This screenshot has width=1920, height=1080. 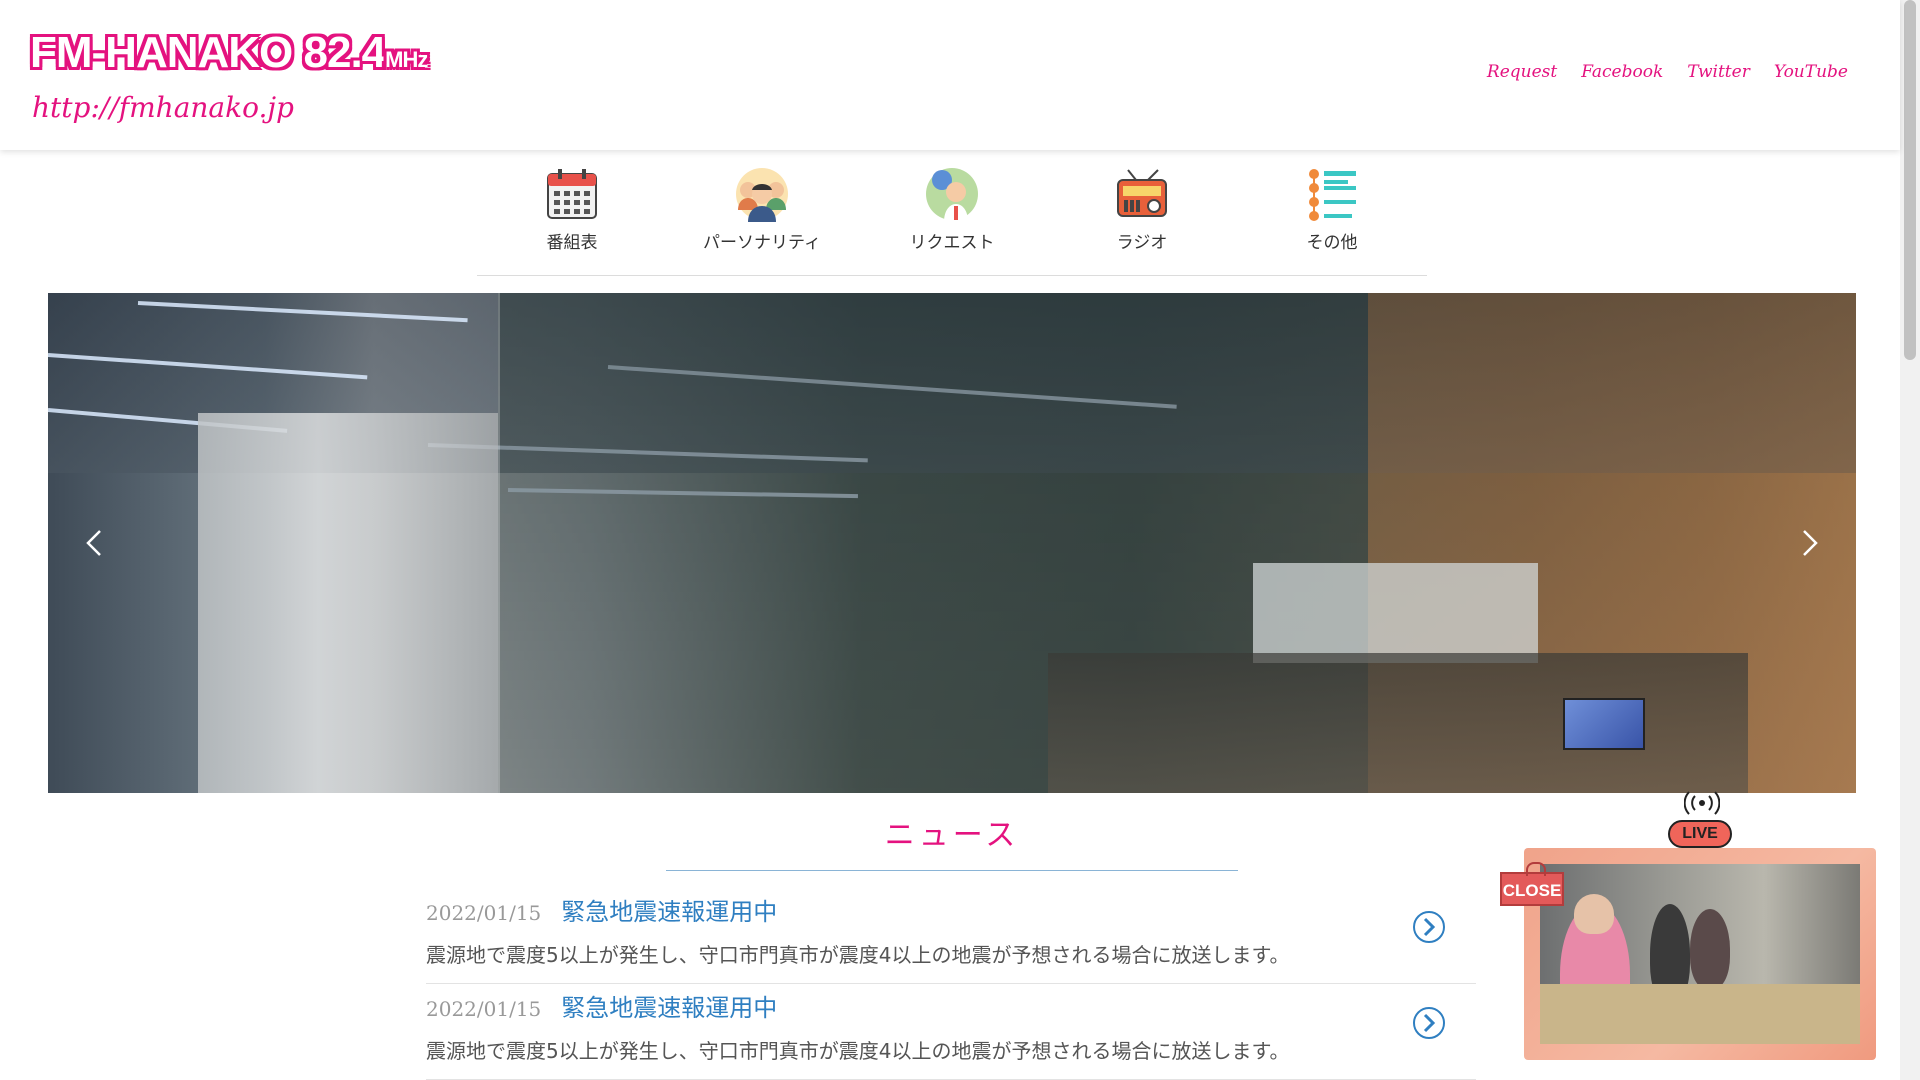 I want to click on video-desk, so click(x=1700, y=1014).